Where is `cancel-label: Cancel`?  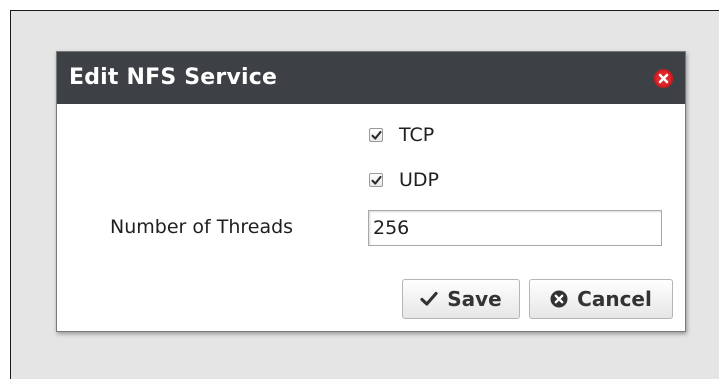
cancel-label: Cancel is located at coordinates (614, 299).